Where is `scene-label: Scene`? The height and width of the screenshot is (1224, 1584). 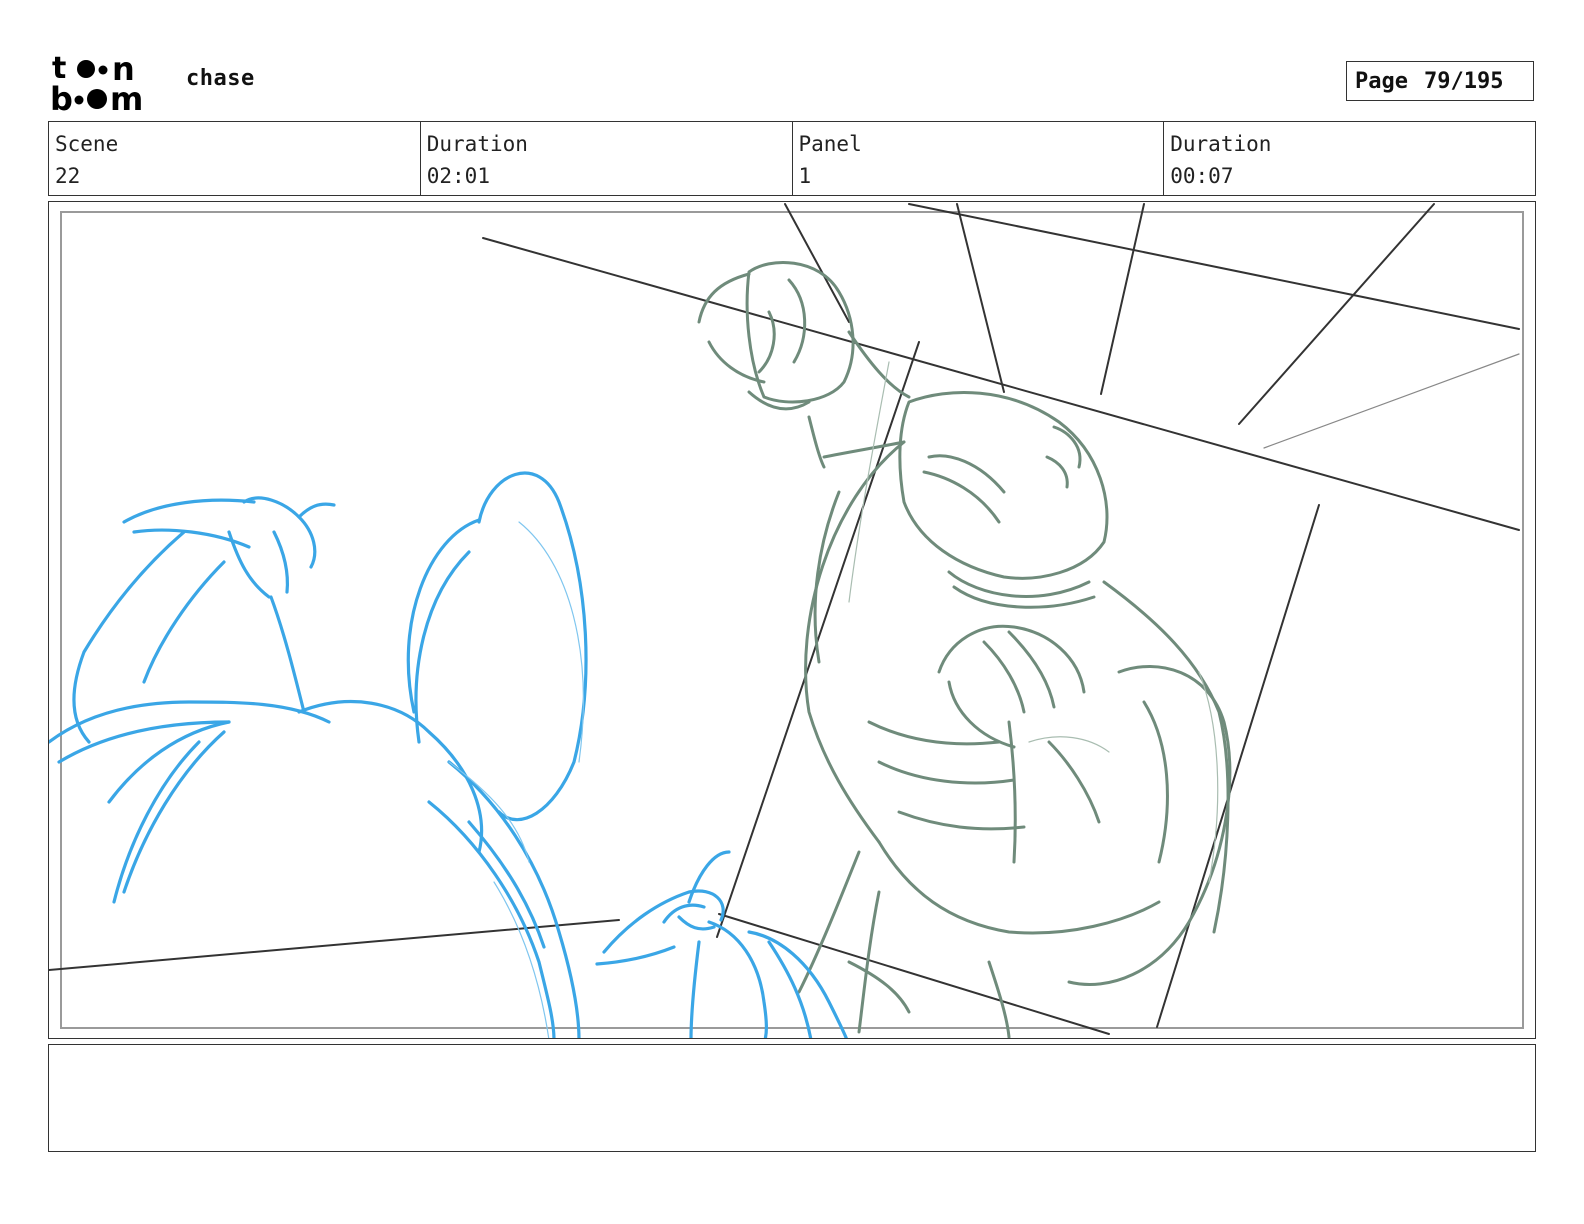
scene-label: Scene is located at coordinates (87, 144).